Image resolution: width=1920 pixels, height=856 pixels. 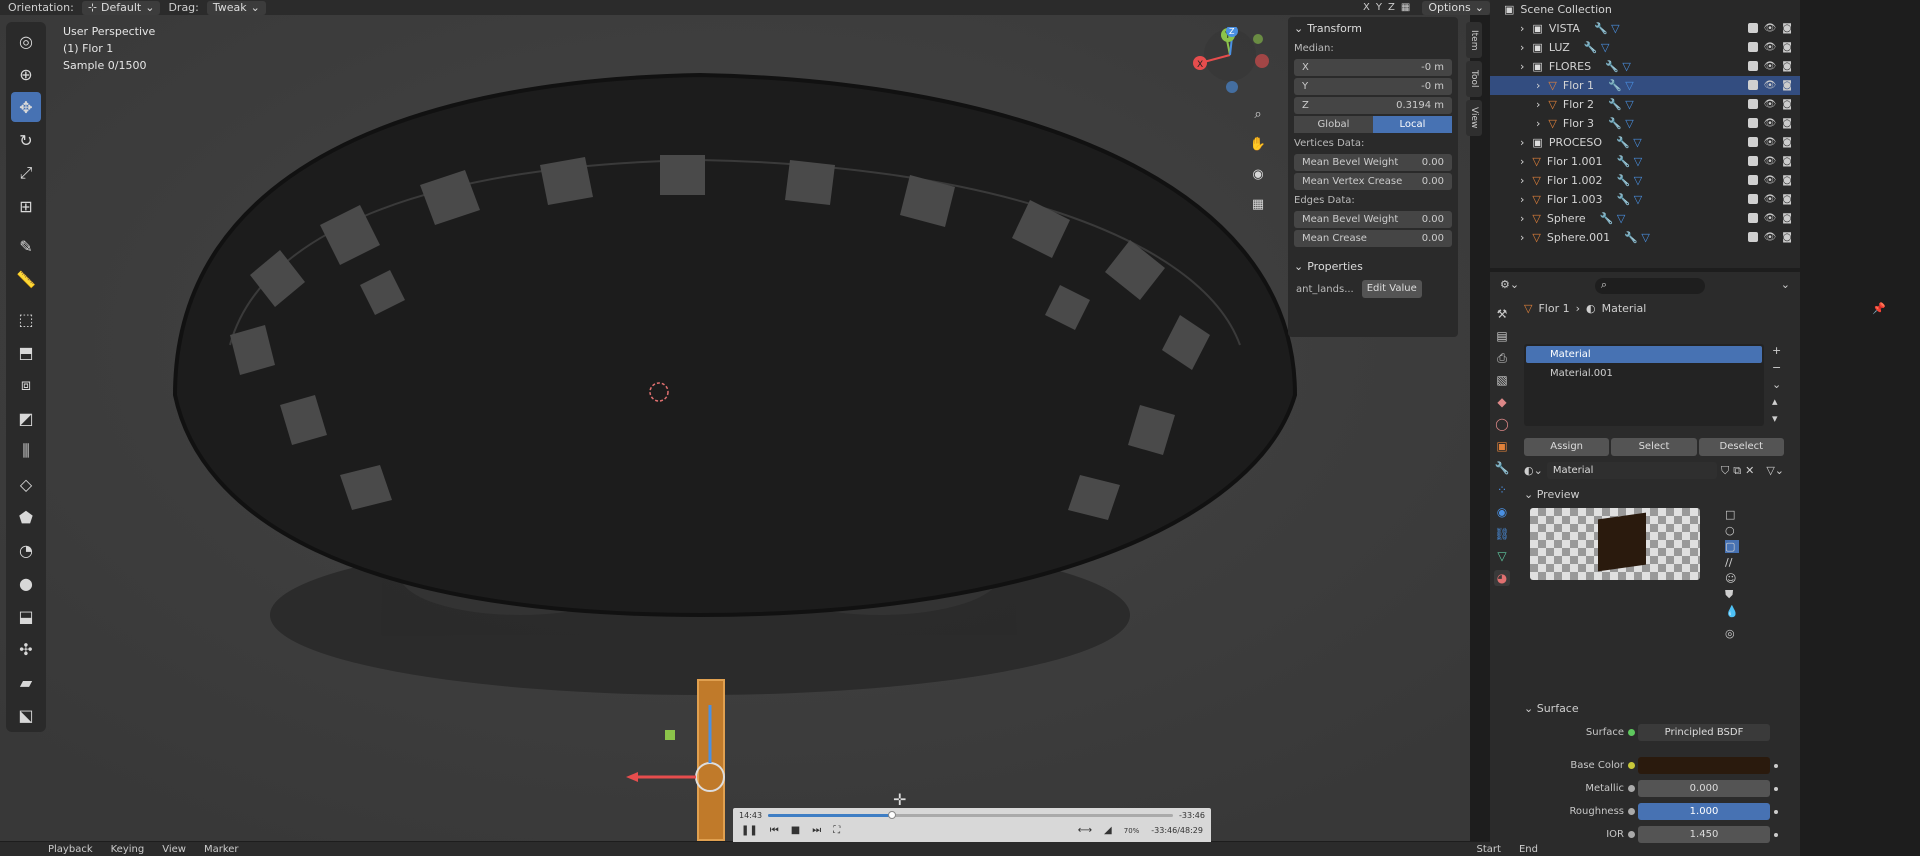 I want to click on remove-slot-icon: −, so click(x=1776, y=367).